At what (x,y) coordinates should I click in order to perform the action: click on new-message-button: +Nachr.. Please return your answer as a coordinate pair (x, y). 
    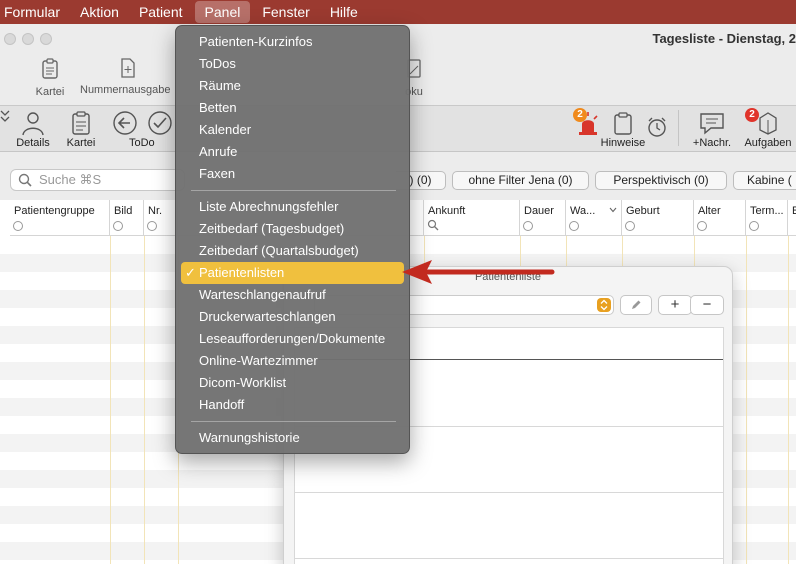
    Looking at the image, I should click on (712, 129).